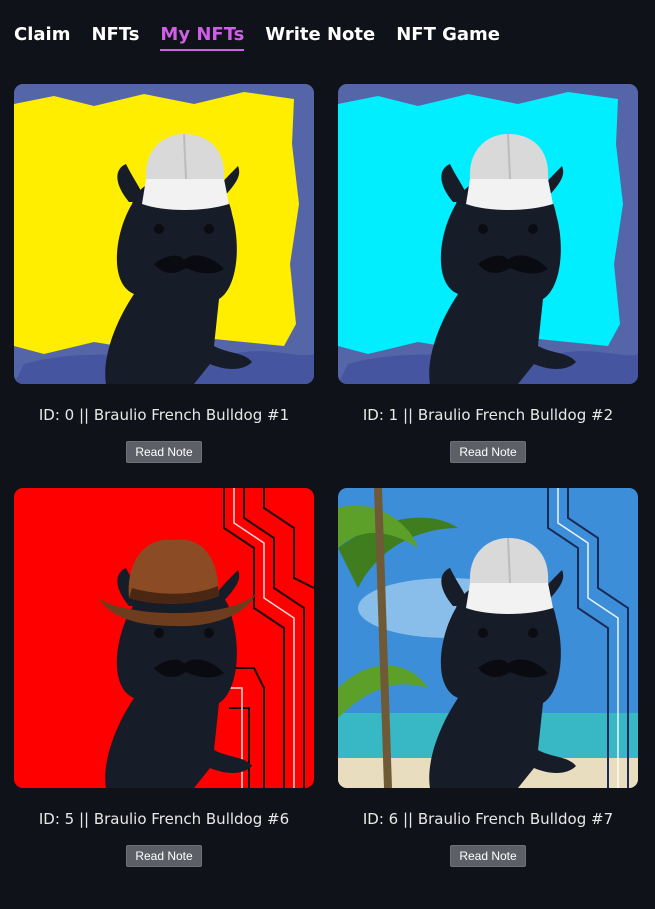 This screenshot has height=909, width=655. What do you see at coordinates (202, 36) in the screenshot?
I see `nav-my-nfts: My NFTs` at bounding box center [202, 36].